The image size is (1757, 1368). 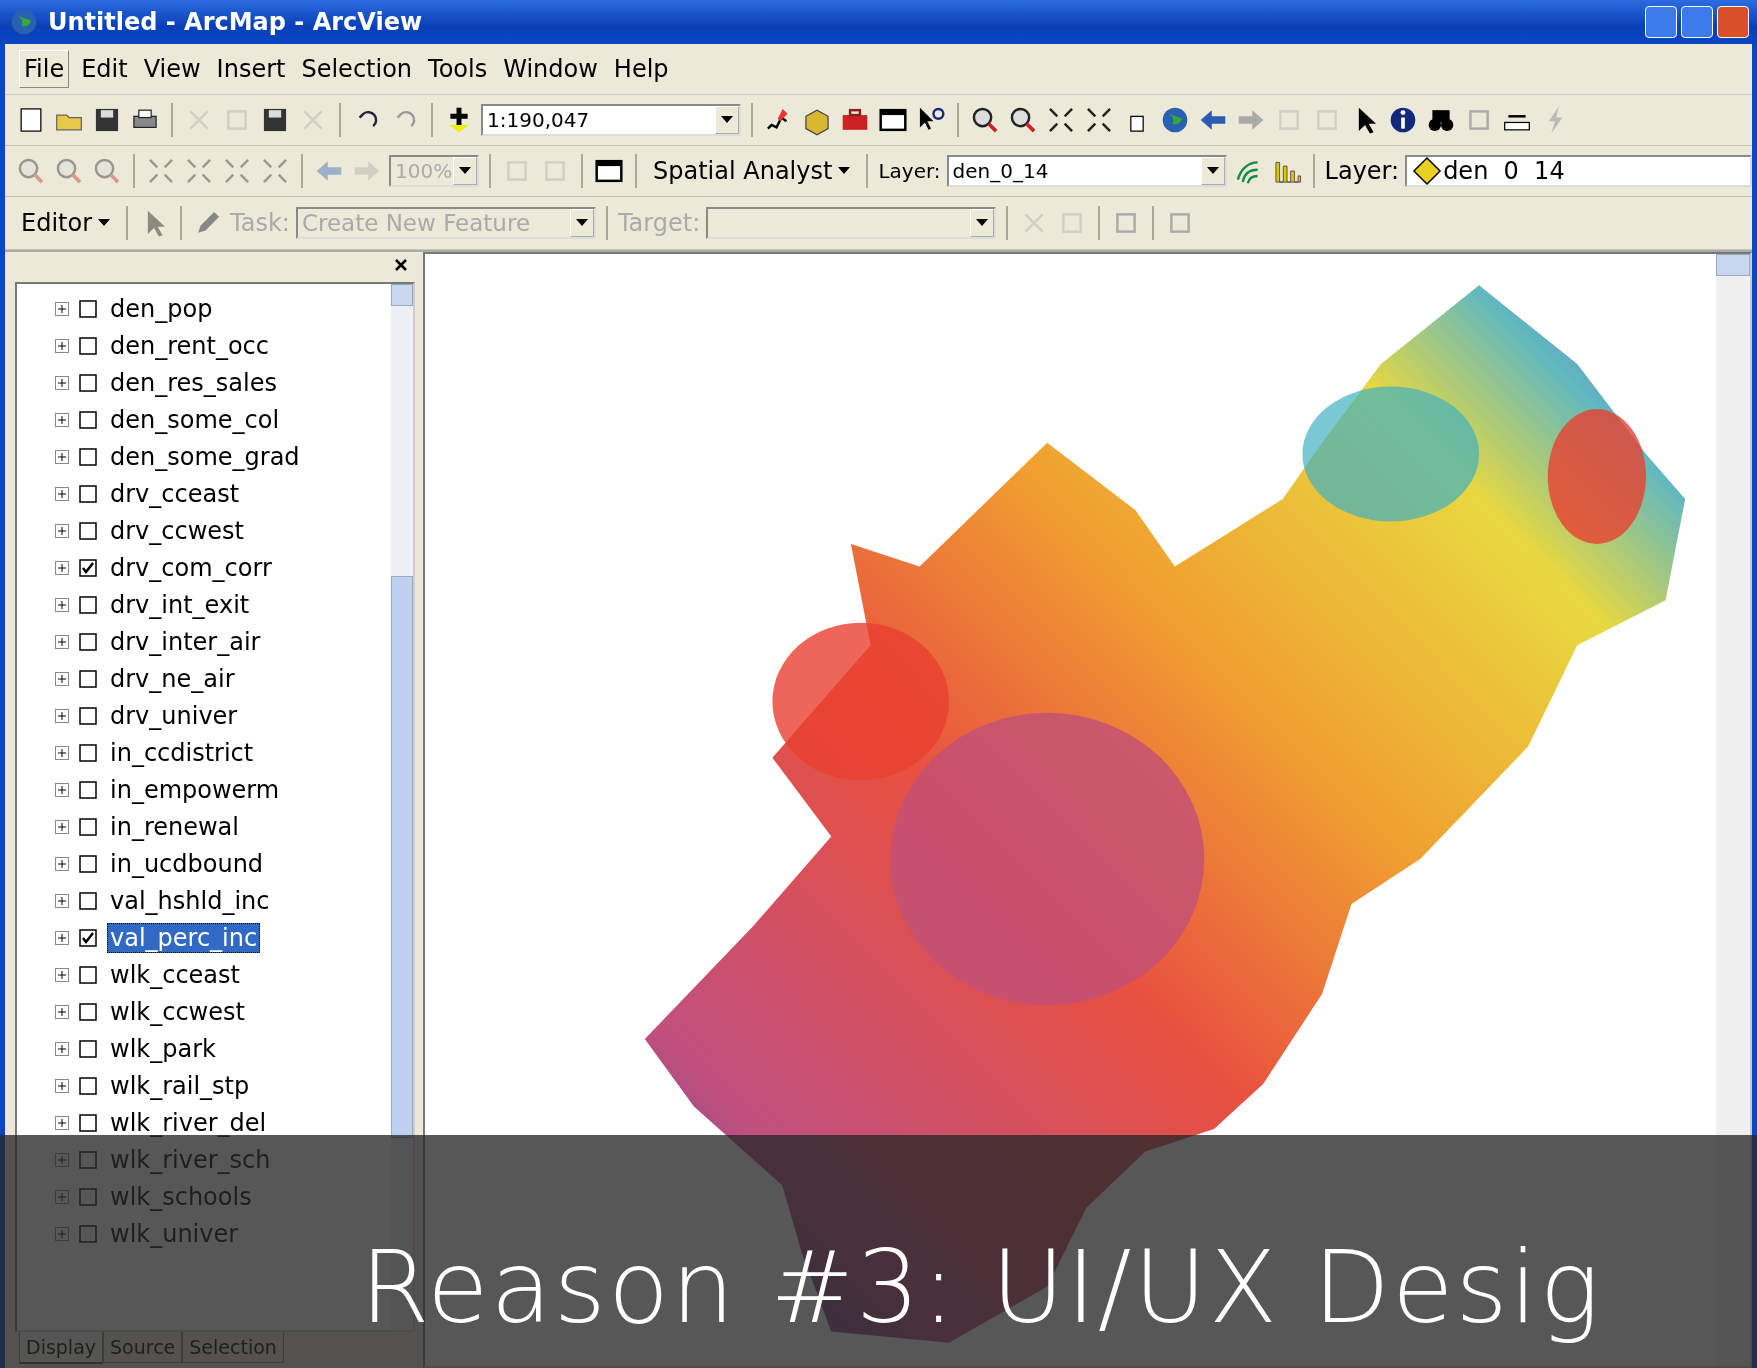 I want to click on layer-name: in_ccdistrict, so click(x=182, y=752).